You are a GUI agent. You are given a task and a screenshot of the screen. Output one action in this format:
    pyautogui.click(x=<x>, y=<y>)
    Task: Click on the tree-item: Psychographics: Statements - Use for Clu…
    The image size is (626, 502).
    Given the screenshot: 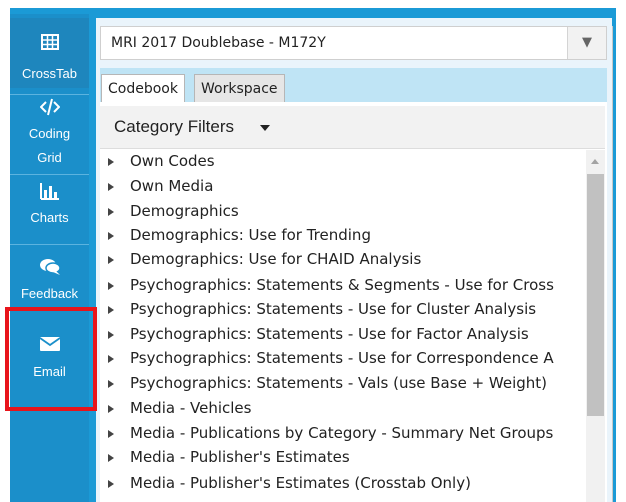 What is the action you would take?
    pyautogui.click(x=343, y=310)
    